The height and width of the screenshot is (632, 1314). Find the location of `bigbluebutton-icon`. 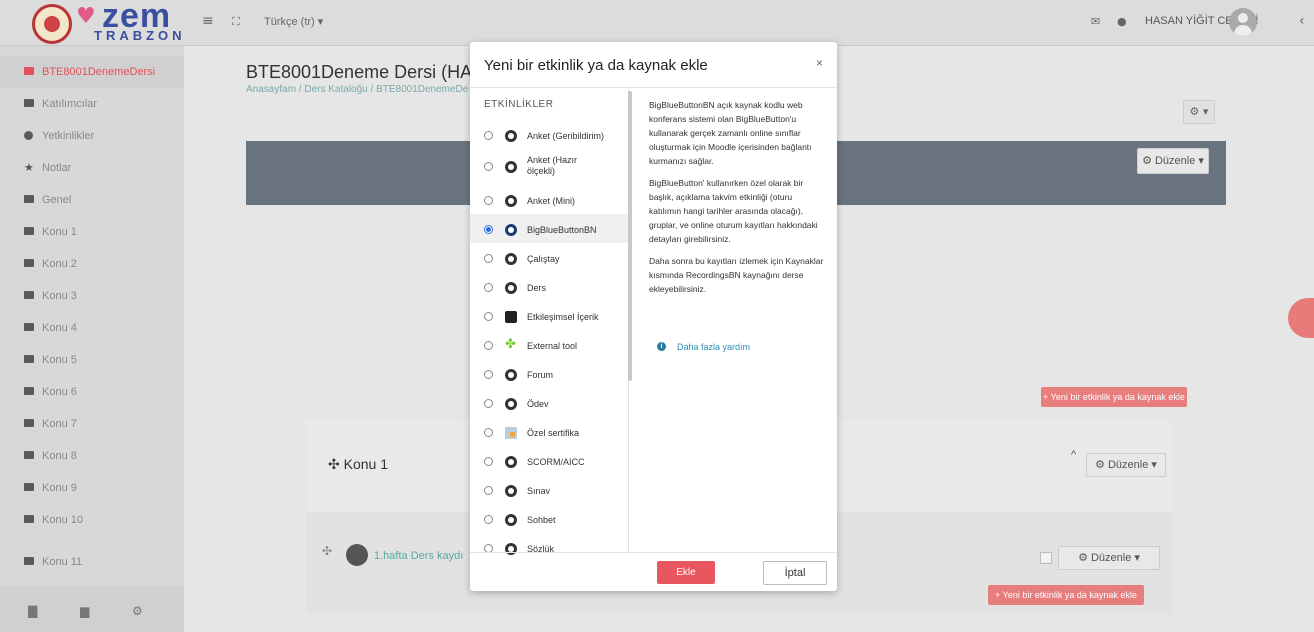

bigbluebutton-icon is located at coordinates (357, 555).